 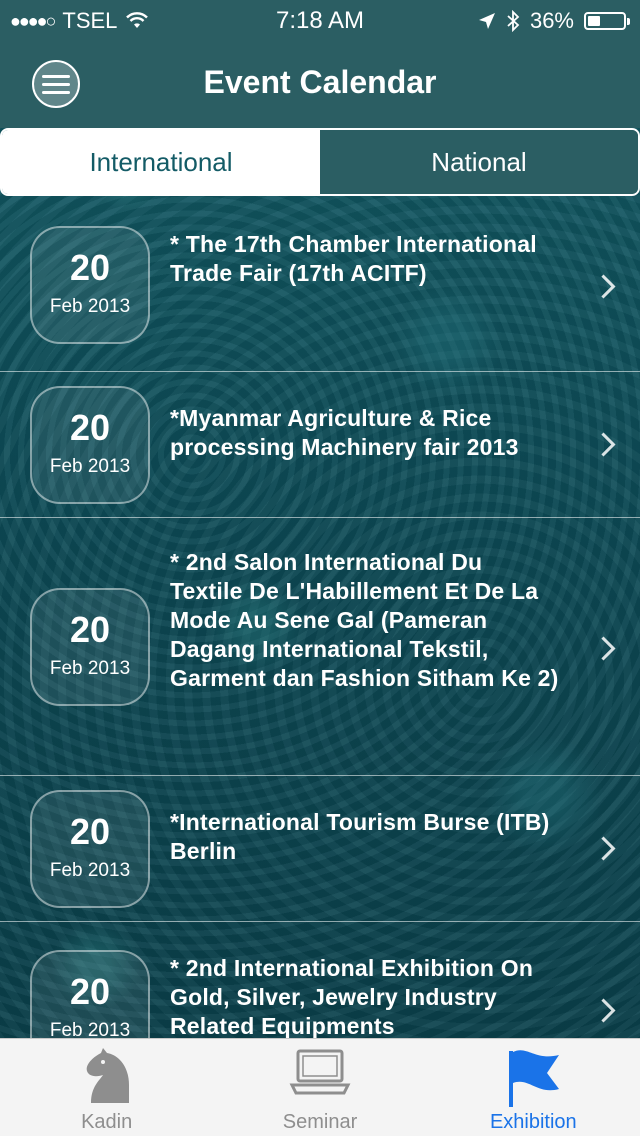 What do you see at coordinates (479, 162) in the screenshot?
I see `segment-national: National` at bounding box center [479, 162].